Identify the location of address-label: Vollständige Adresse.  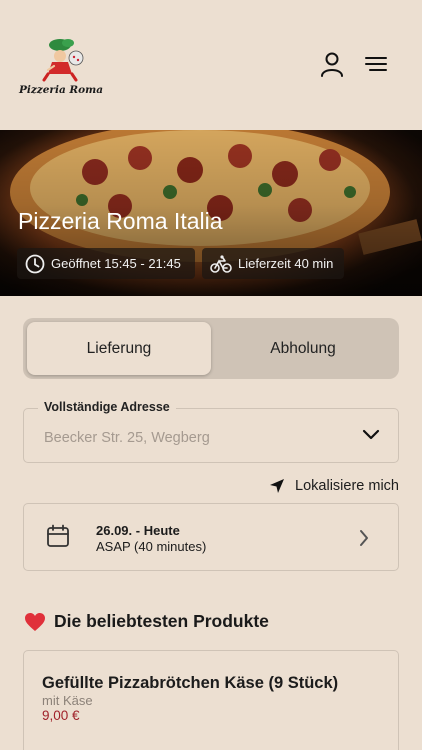
(107, 407).